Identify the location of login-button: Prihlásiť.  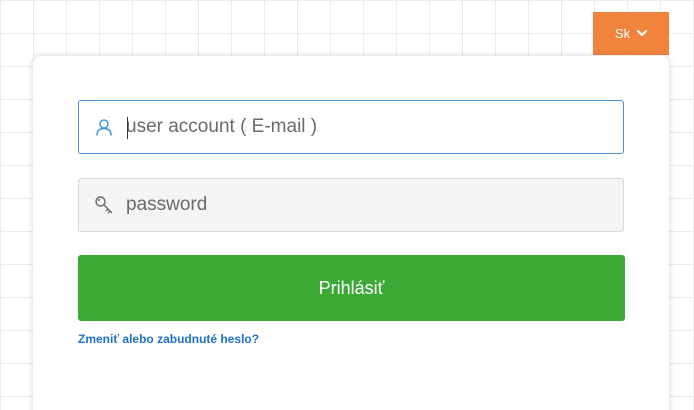
(351, 288).